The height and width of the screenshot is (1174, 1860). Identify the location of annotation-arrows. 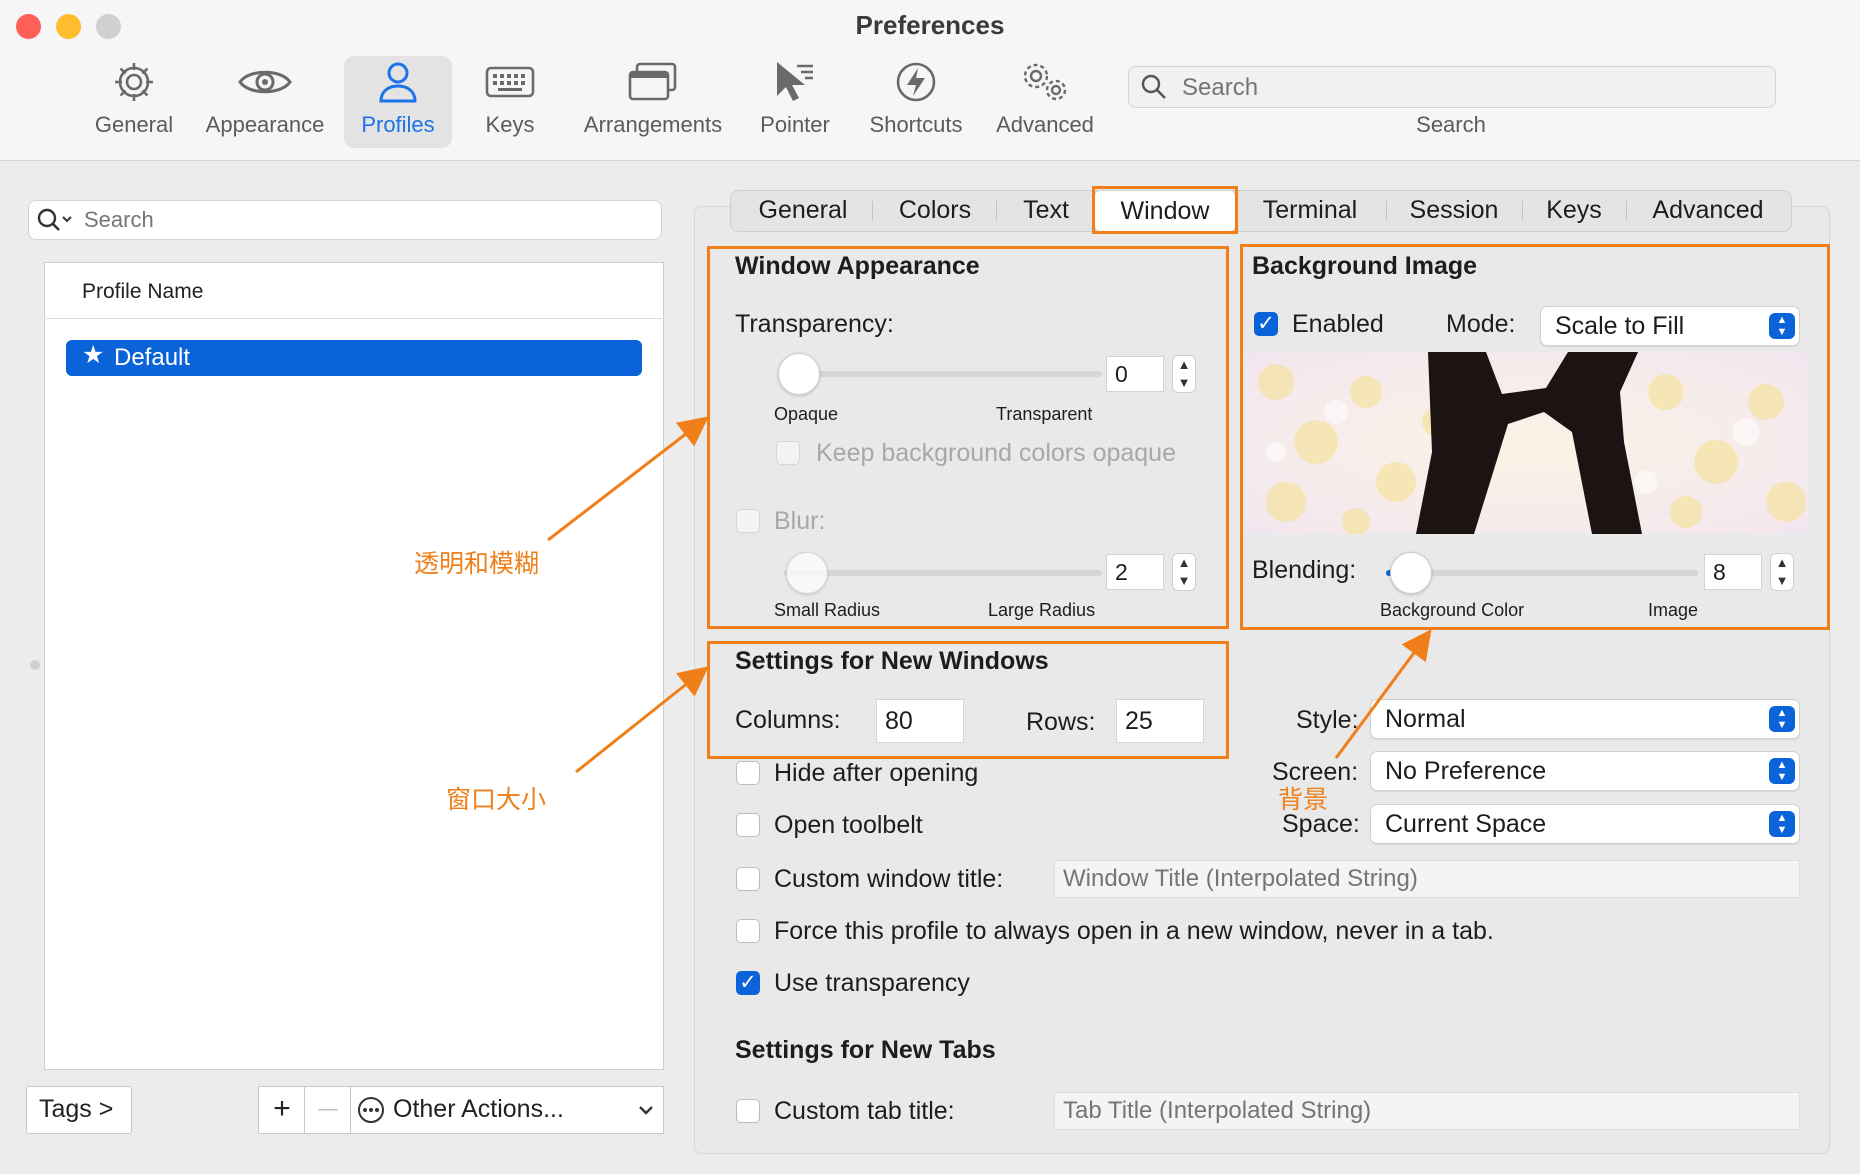
(989, 595).